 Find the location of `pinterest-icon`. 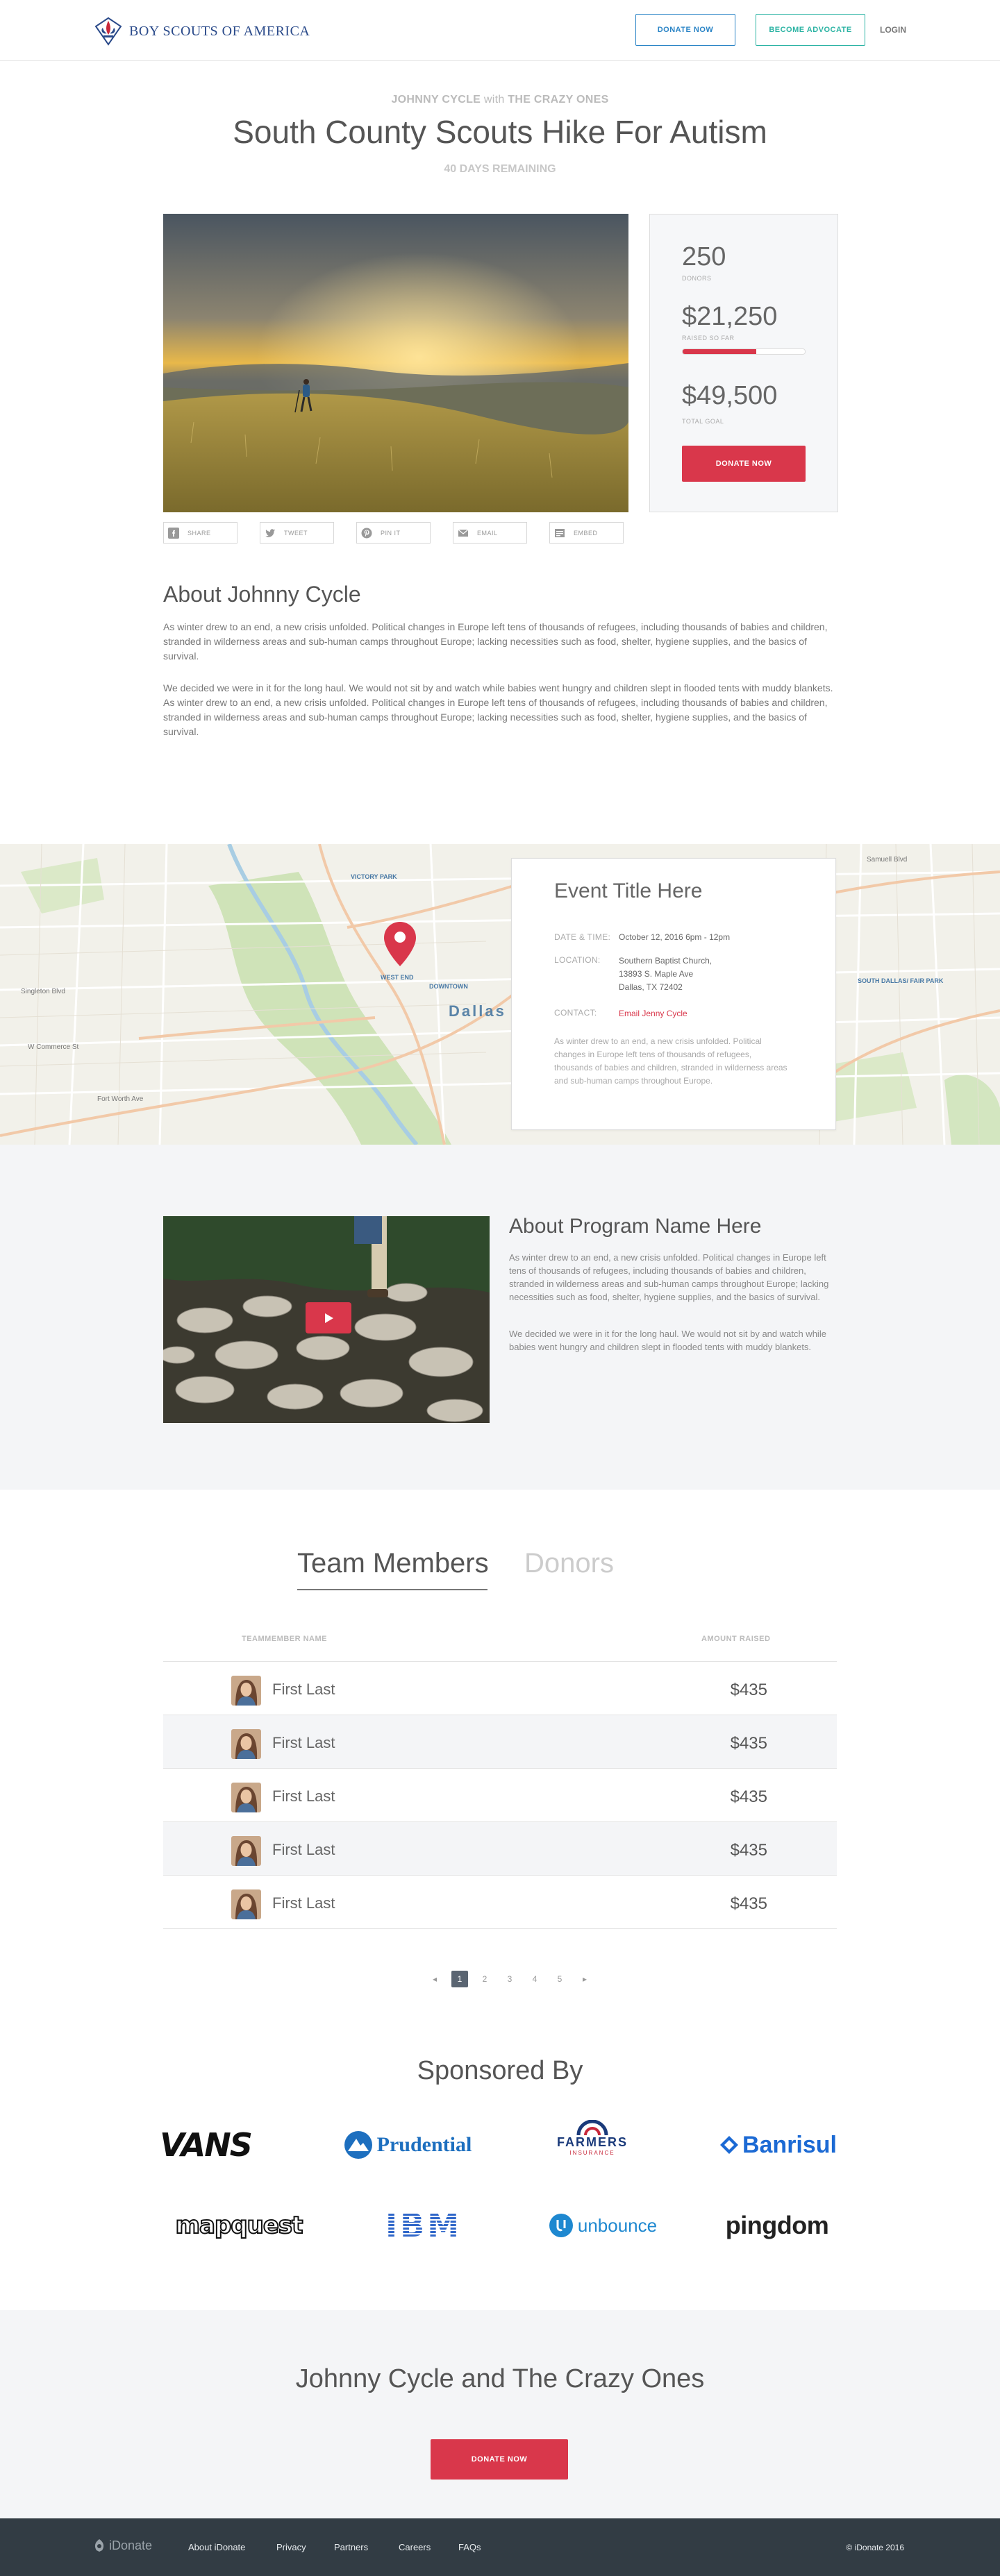

pinterest-icon is located at coordinates (366, 533).